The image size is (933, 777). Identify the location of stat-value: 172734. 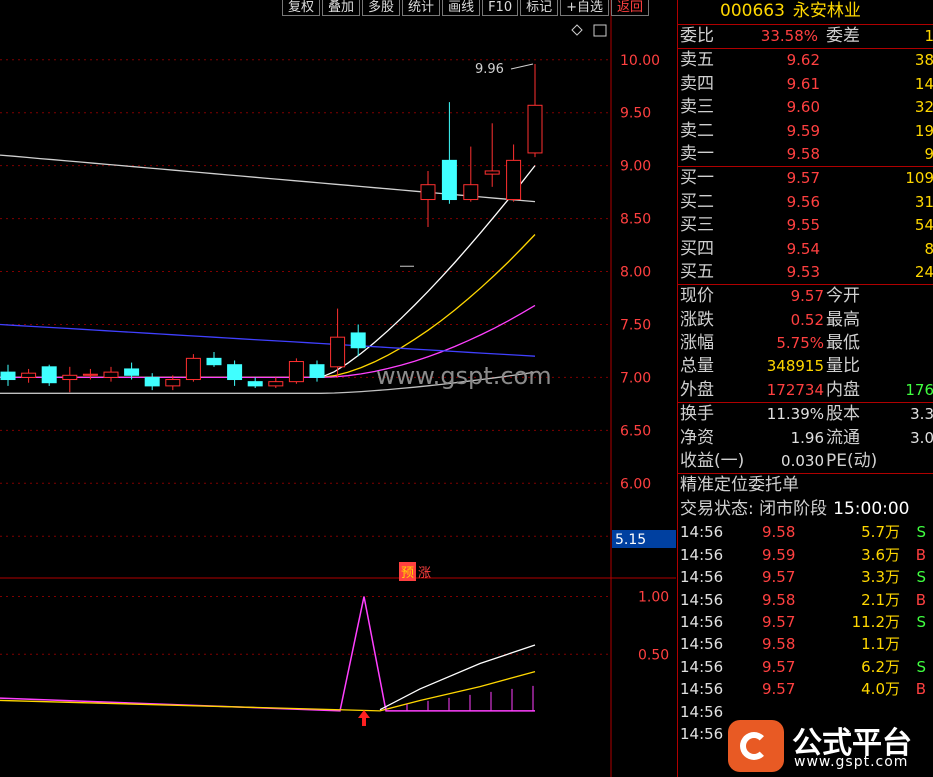
(795, 389).